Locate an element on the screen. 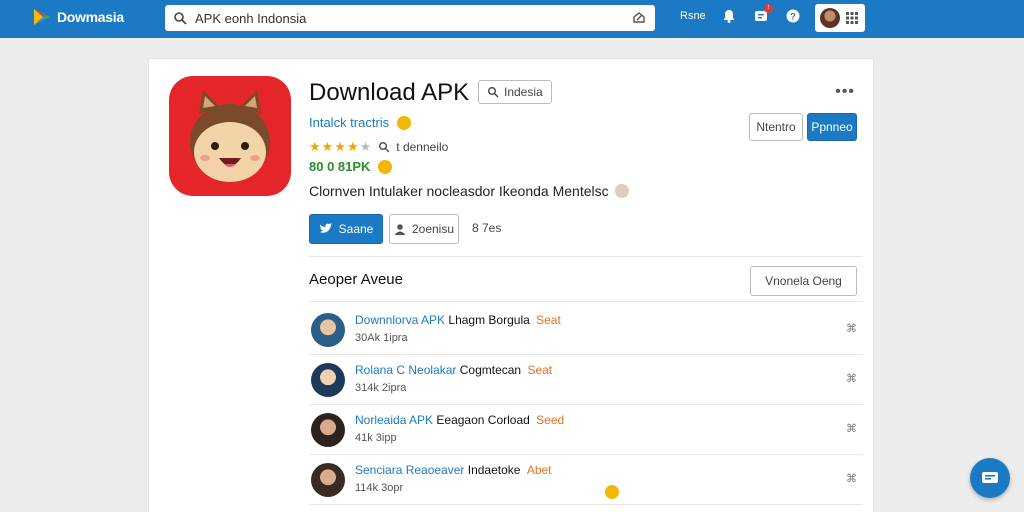  primary-action-button: Ppnneo is located at coordinates (832, 127).